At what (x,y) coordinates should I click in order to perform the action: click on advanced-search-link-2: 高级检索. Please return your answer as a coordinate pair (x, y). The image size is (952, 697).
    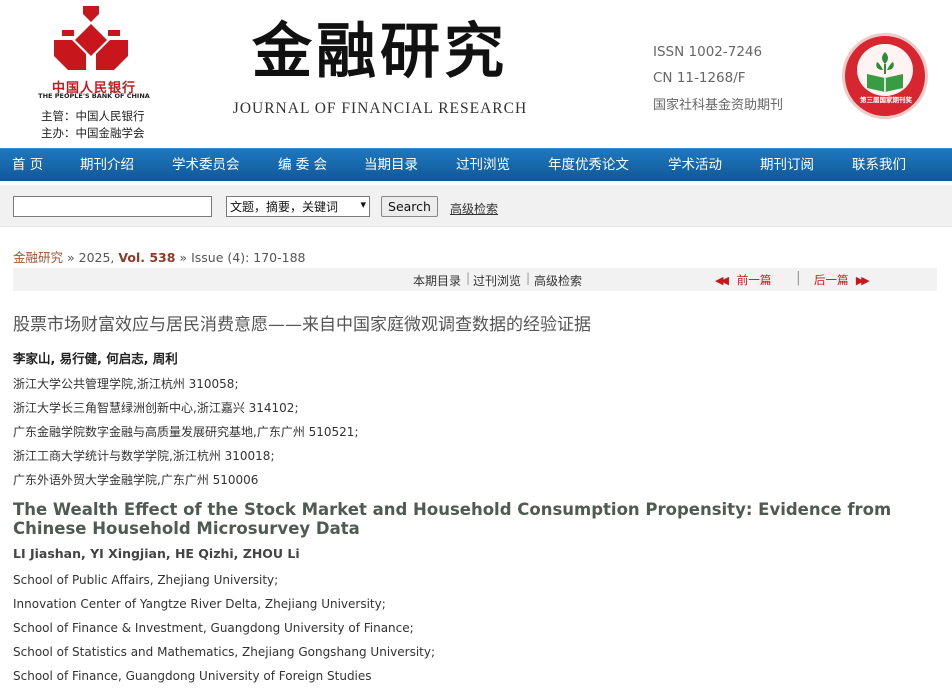
    Looking at the image, I should click on (558, 280).